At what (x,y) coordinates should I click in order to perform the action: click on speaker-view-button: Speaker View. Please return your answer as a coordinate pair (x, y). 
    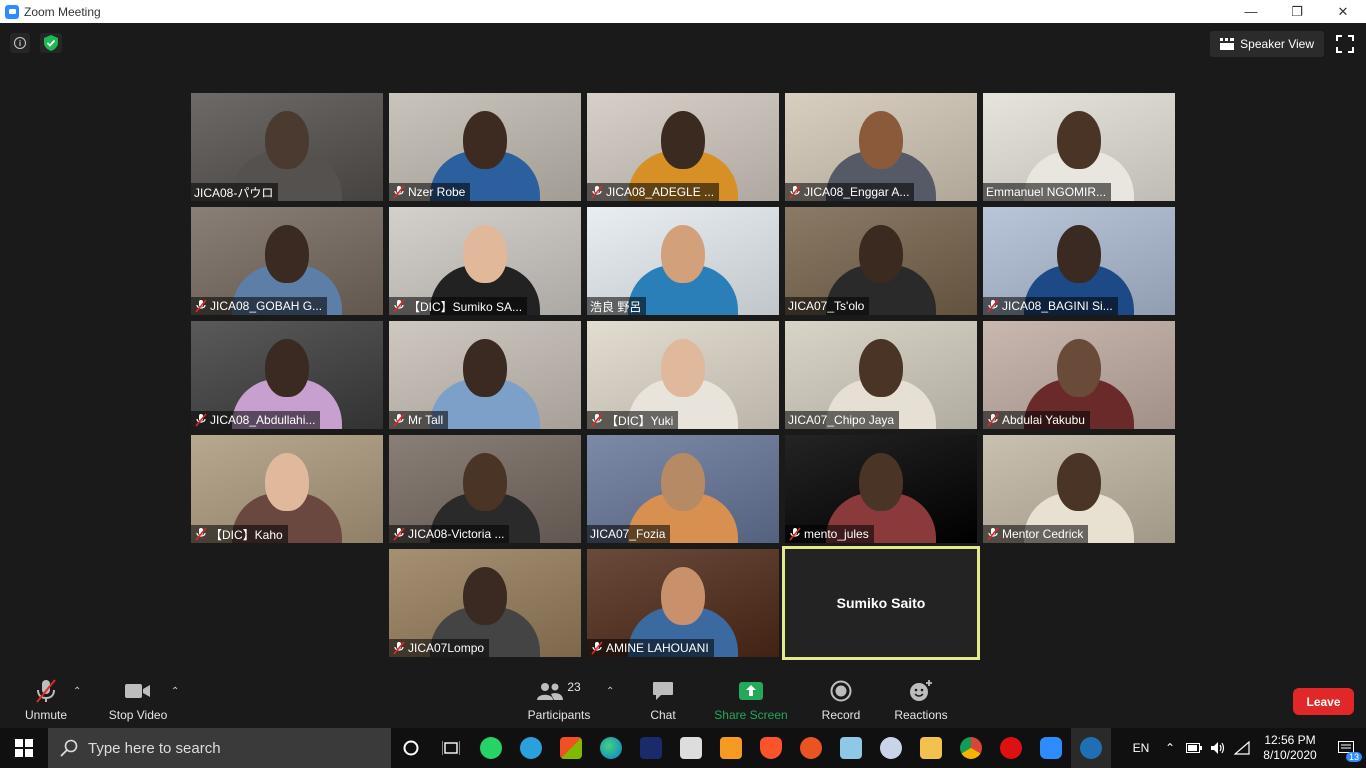
    Looking at the image, I should click on (1267, 44).